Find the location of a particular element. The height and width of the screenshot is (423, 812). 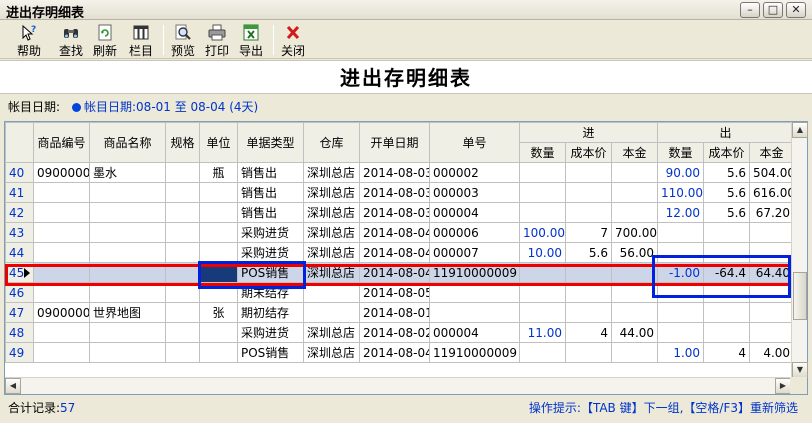

name-cell: 世界地图 is located at coordinates (127, 312).